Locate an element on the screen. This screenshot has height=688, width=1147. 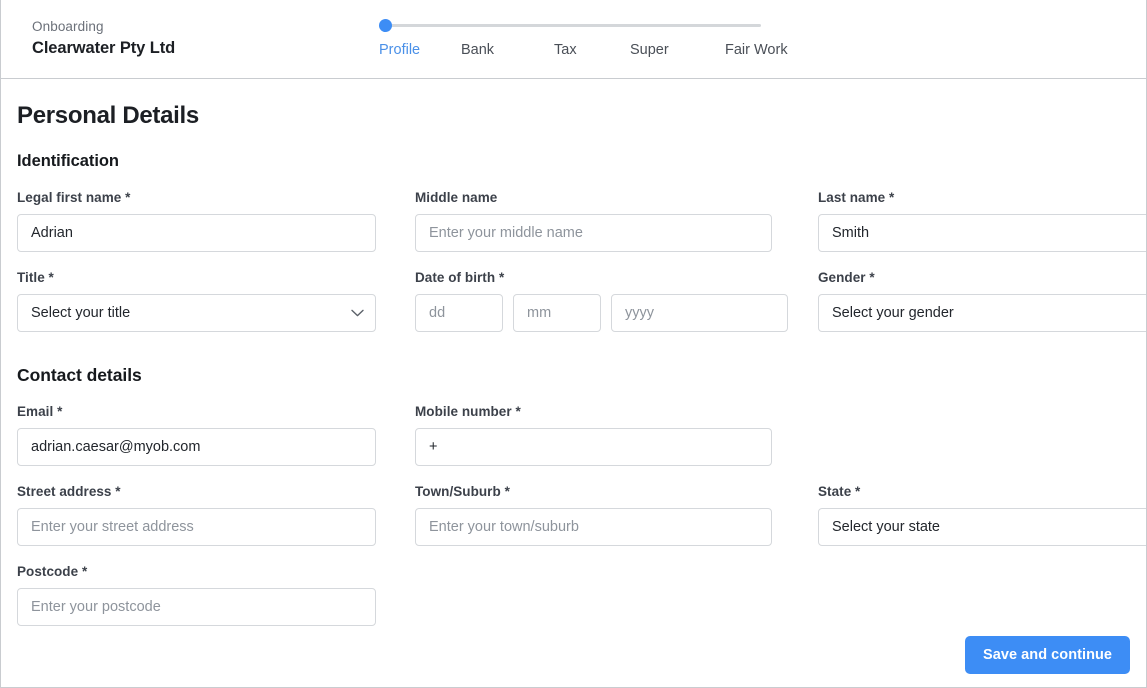
field-mobile-number: Mobile number * + is located at coordinates (593, 434).